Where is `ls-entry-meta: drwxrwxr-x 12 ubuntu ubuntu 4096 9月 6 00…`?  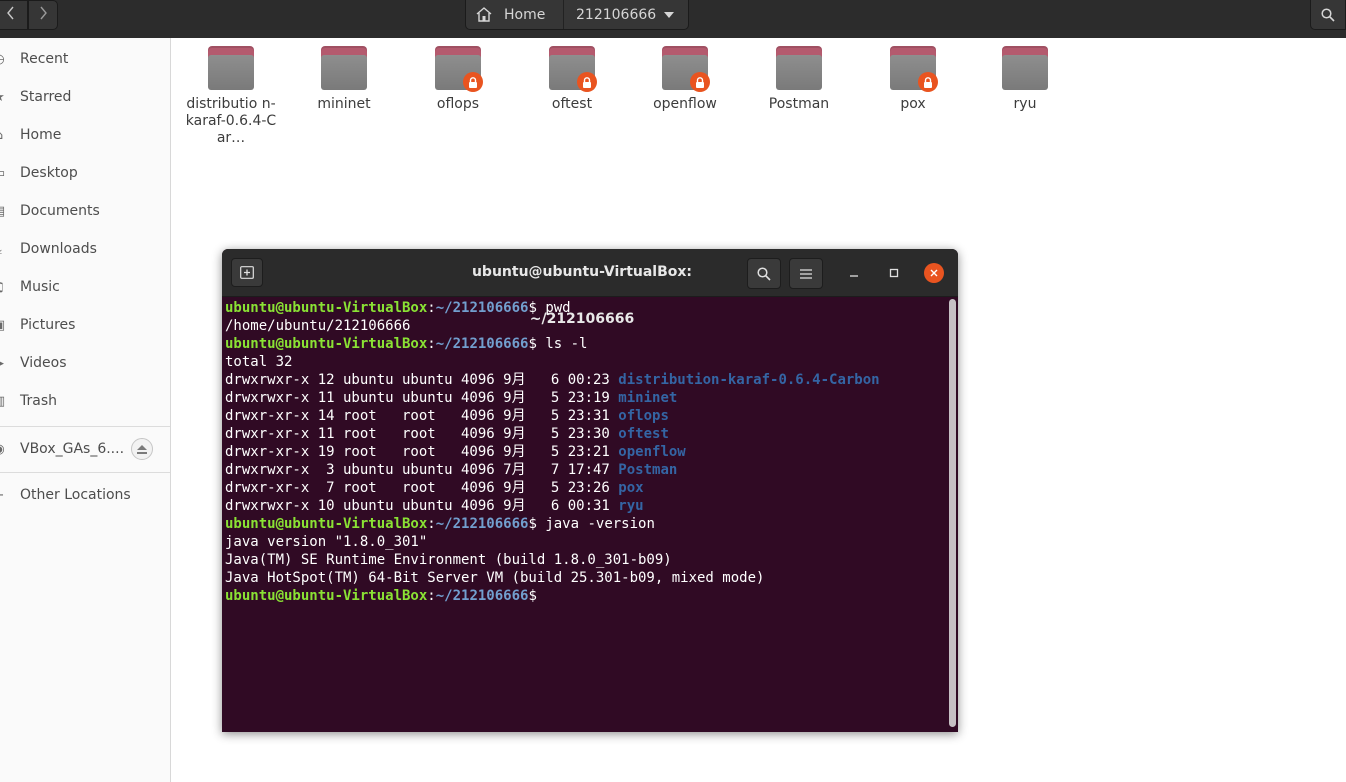
ls-entry-meta: drwxrwxr-x 12 ubuntu ubuntu 4096 9月 6 00… is located at coordinates (422, 380).